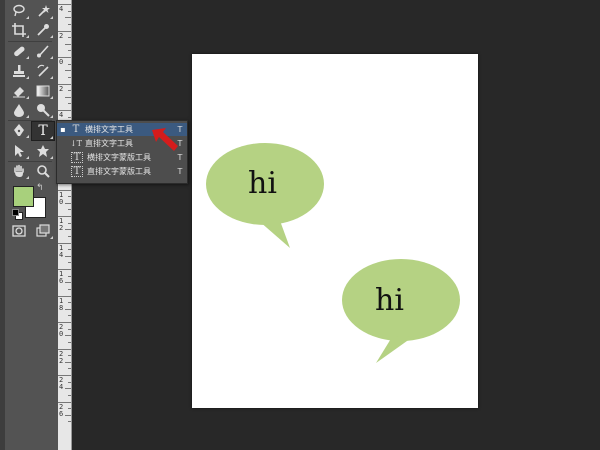 The width and height of the screenshot is (600, 450). I want to click on tools-panel: T ↰, so click(29, 225).